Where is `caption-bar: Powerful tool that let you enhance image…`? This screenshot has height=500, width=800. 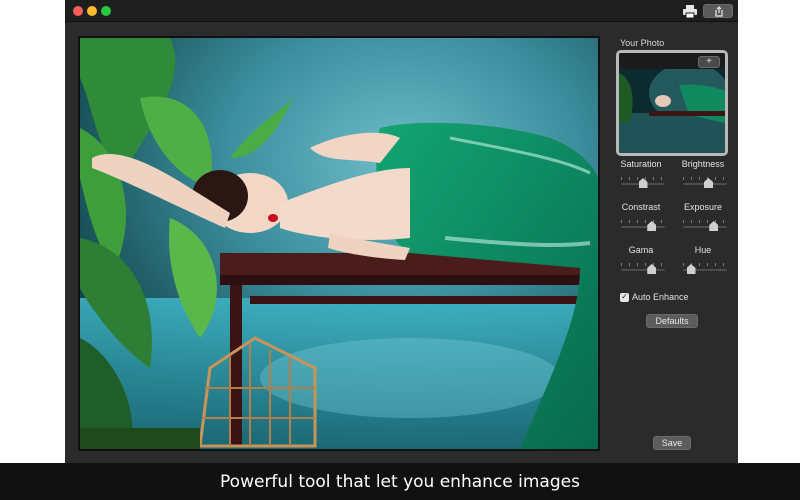 caption-bar: Powerful tool that let you enhance image… is located at coordinates (400, 481).